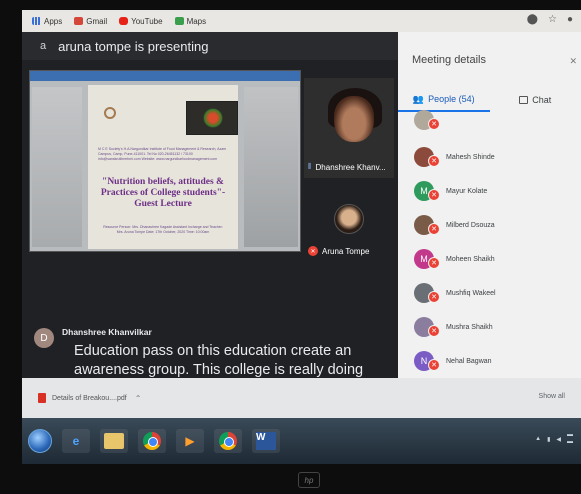 The image size is (581, 494). What do you see at coordinates (79, 21) in the screenshot?
I see `gmail-icon` at bounding box center [79, 21].